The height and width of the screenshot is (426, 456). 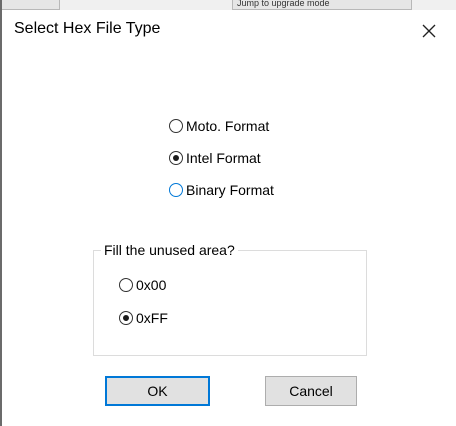 I want to click on close-button, so click(x=429, y=31).